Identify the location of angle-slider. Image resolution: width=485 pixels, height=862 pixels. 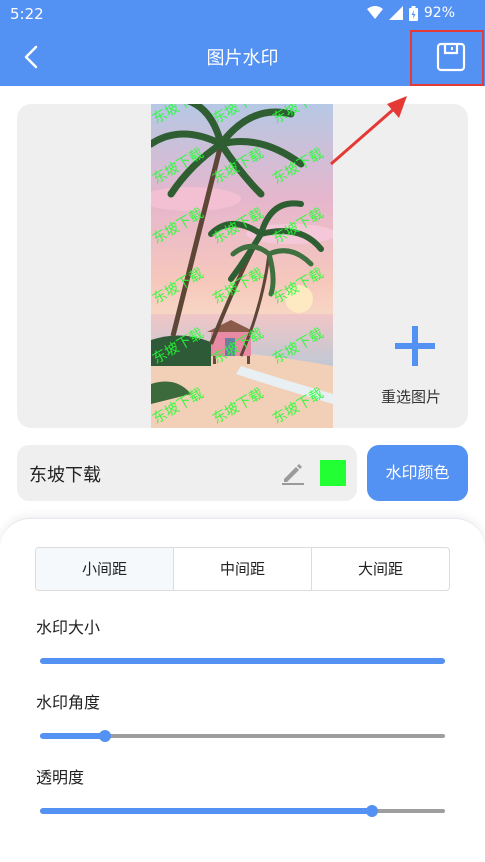
(242, 736).